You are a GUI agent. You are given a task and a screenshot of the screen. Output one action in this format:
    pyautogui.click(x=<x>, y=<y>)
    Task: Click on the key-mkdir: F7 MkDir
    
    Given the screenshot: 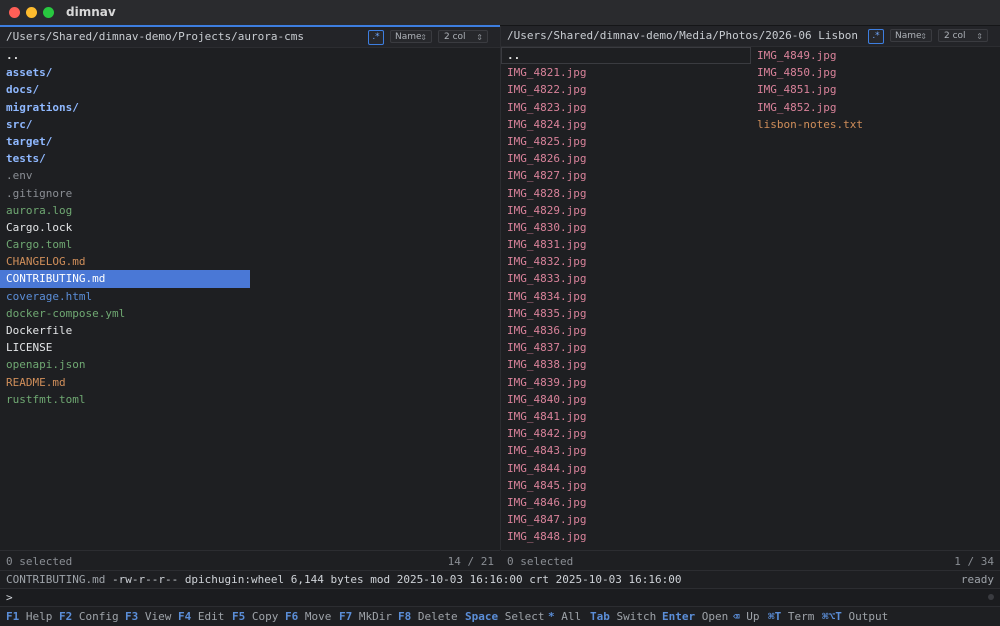 What is the action you would take?
    pyautogui.click(x=365, y=616)
    